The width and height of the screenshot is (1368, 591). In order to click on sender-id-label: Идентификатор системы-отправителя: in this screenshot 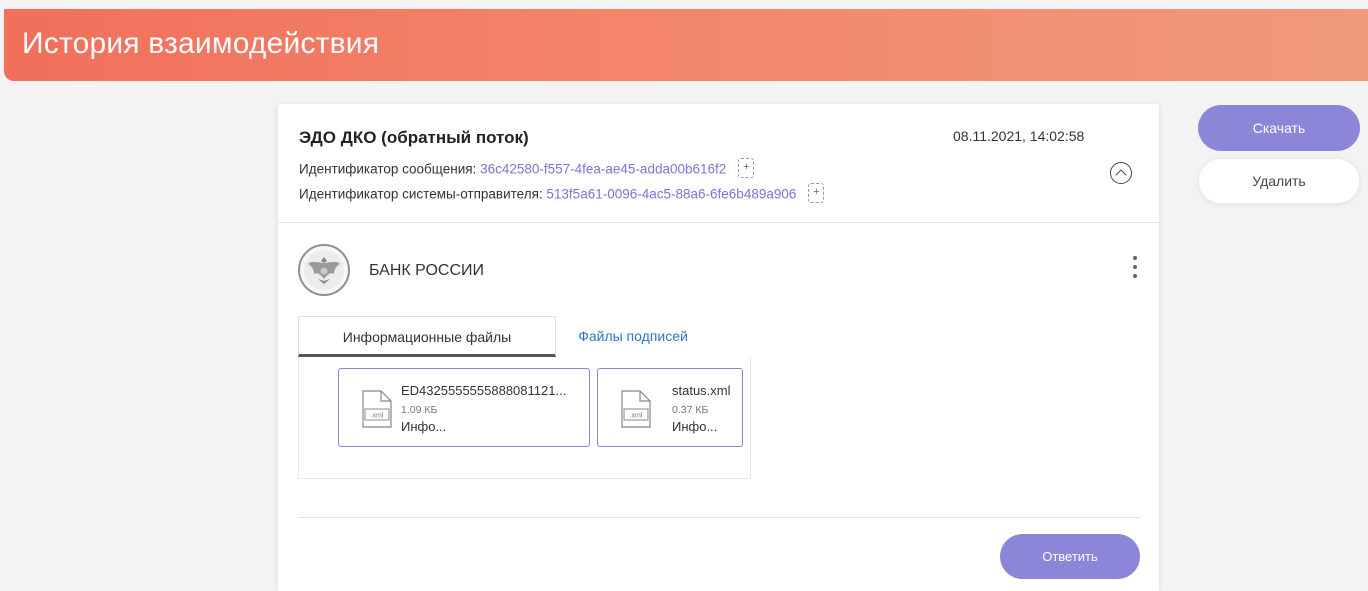, I will do `click(423, 194)`.